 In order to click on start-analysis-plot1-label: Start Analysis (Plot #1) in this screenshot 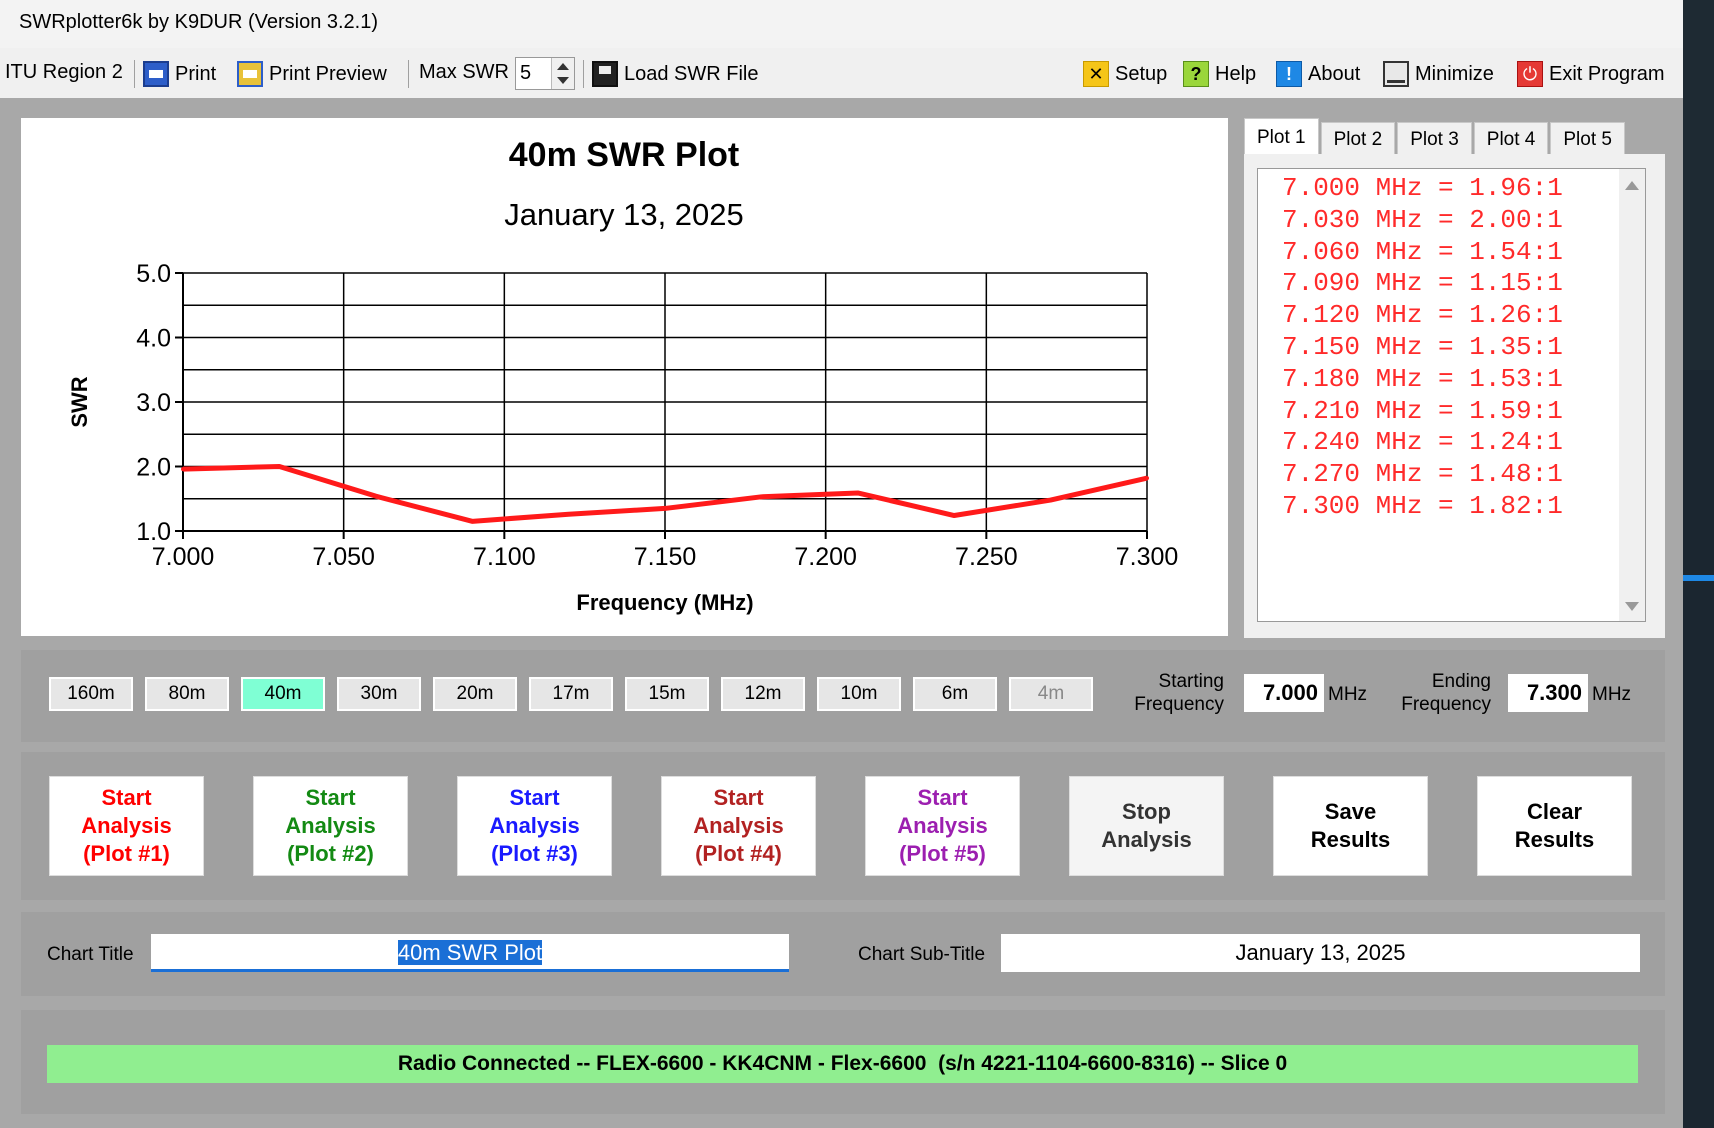, I will do `click(126, 826)`.